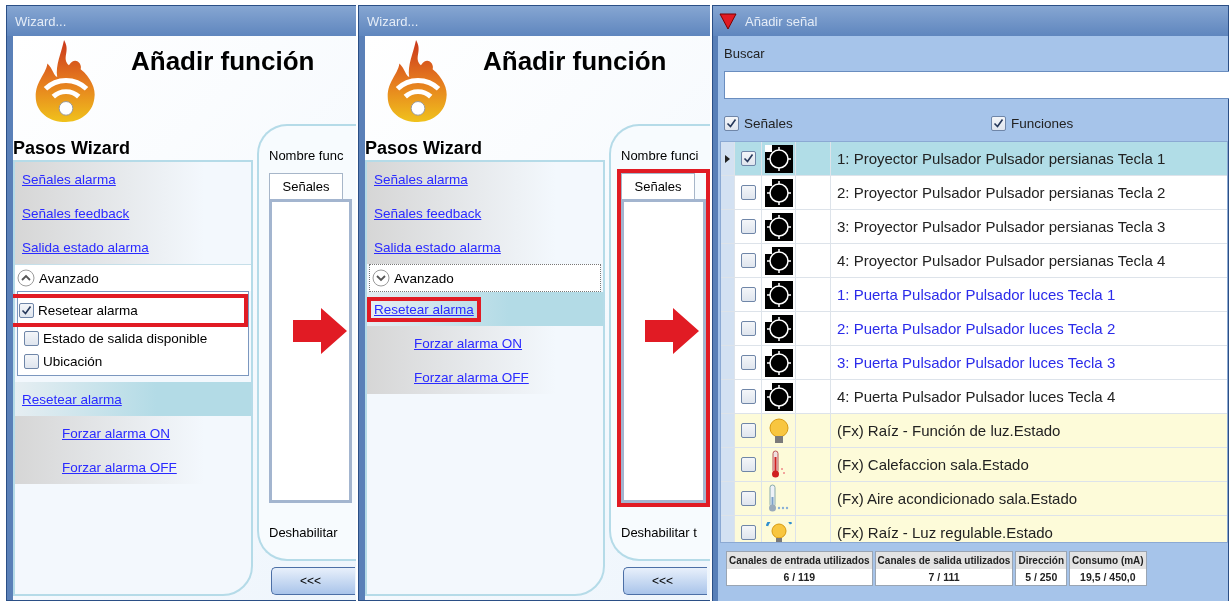  I want to click on window-title: Añadir señal, so click(781, 21).